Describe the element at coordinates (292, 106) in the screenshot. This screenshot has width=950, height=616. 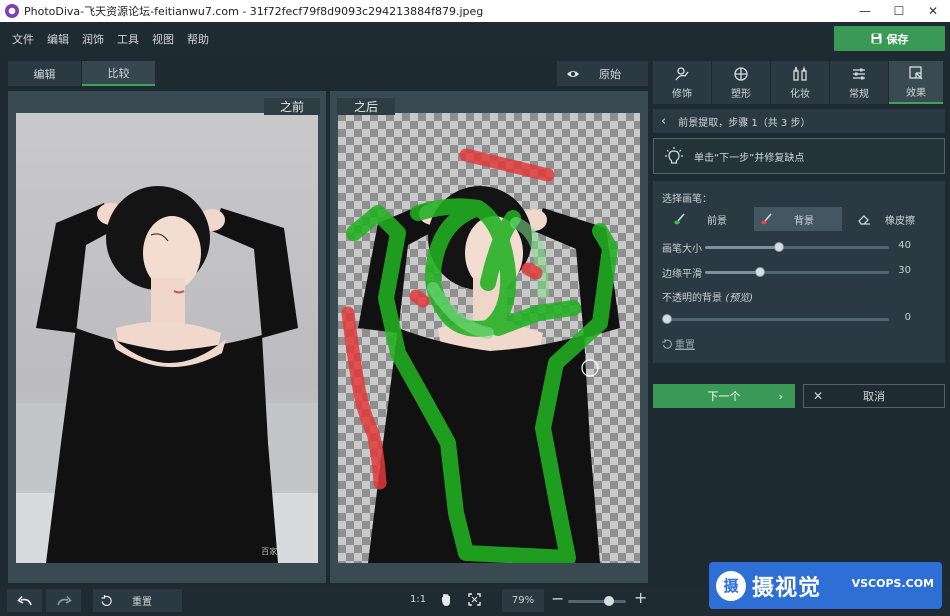
I see `before-label: 之前` at that location.